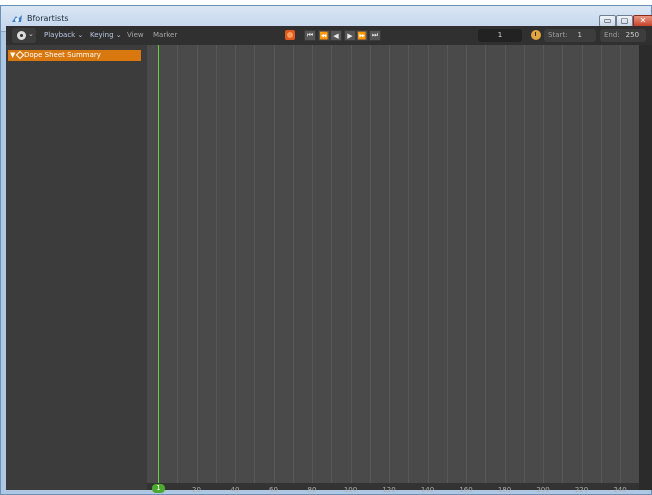 The height and width of the screenshot is (495, 652). I want to click on chevron-down-icon: ⌄, so click(31, 34).